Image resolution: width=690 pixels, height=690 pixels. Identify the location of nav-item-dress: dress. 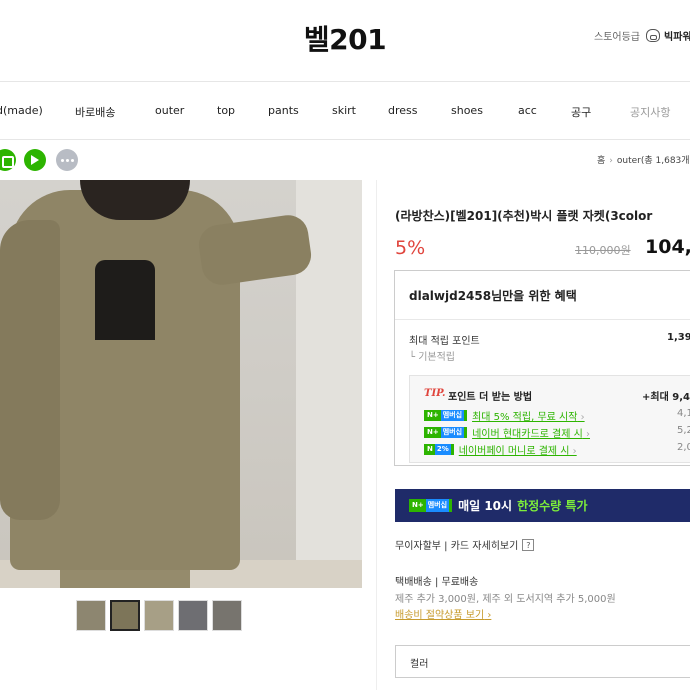
(403, 110).